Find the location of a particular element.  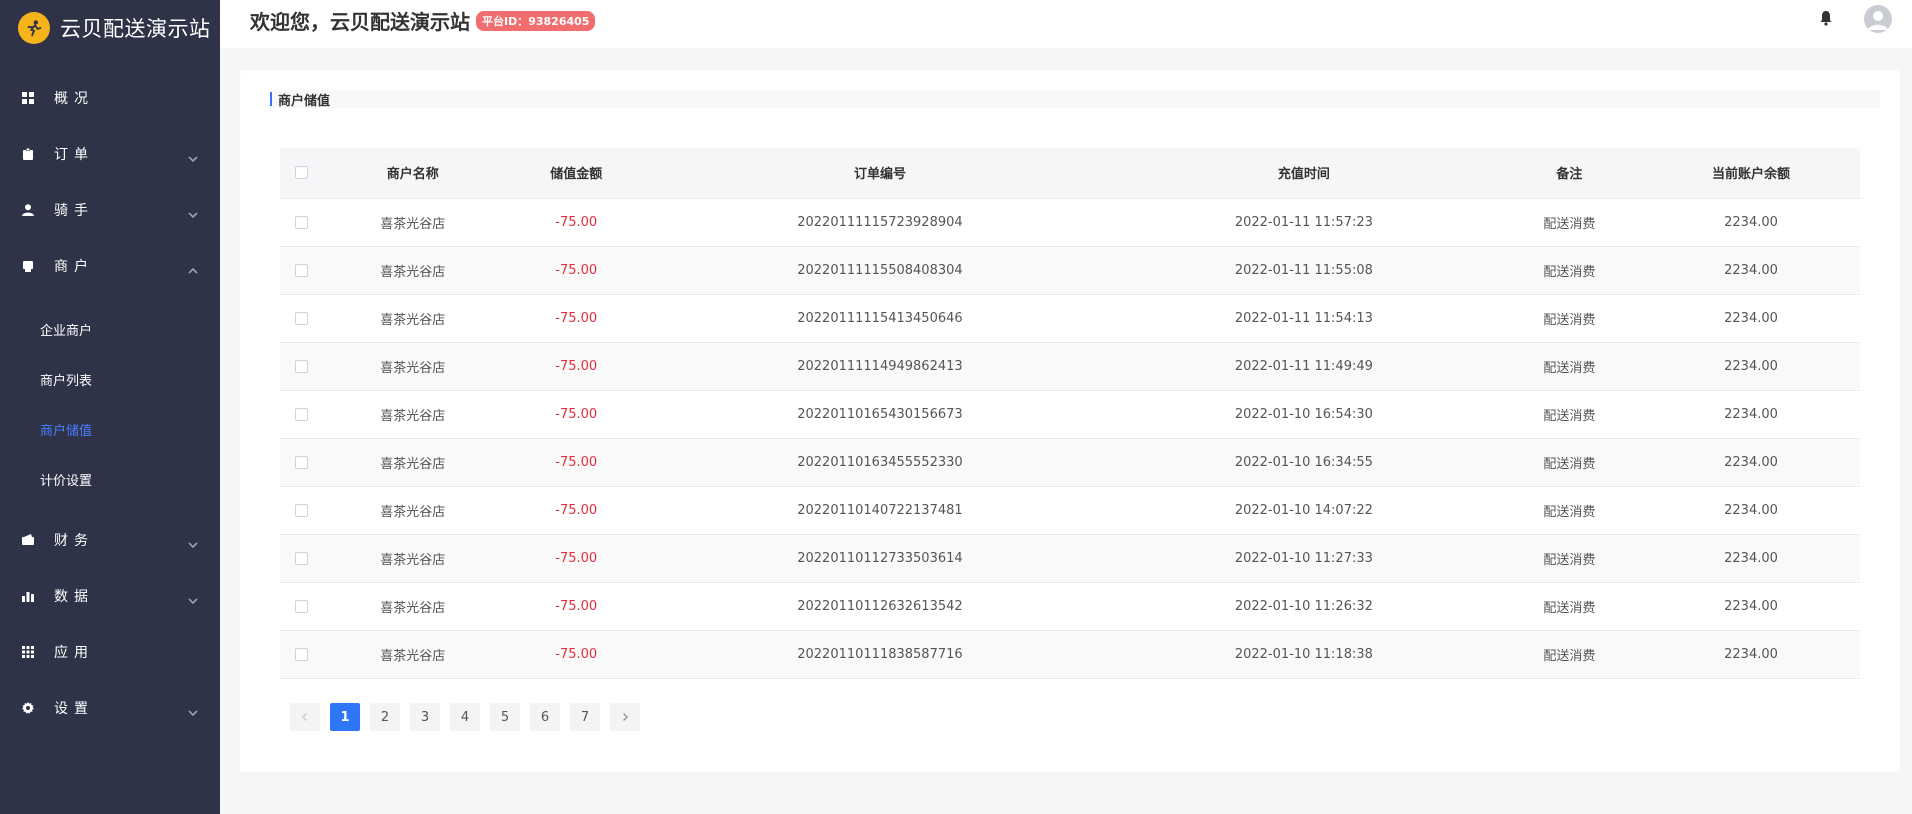

order-number-cell: 20220110112632613542 is located at coordinates (879, 606).